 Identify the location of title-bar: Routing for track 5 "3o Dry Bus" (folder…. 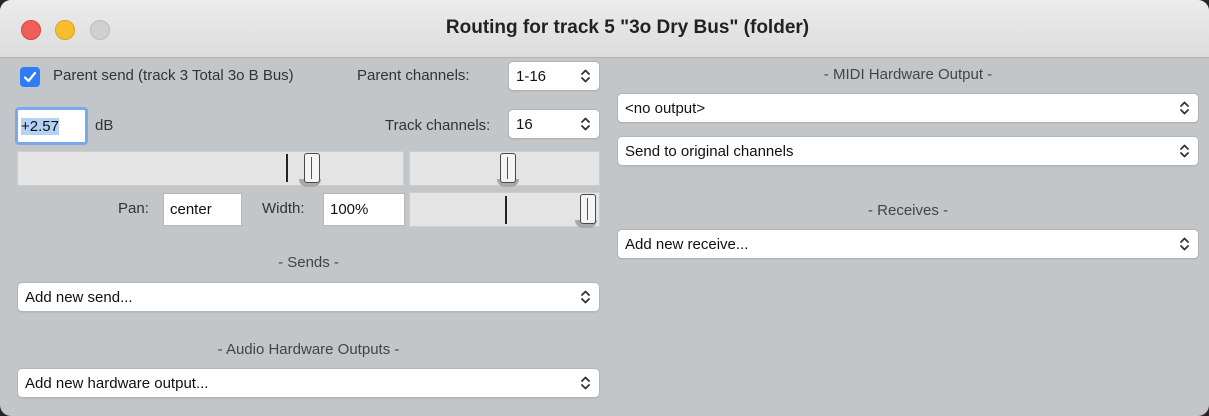
(604, 29).